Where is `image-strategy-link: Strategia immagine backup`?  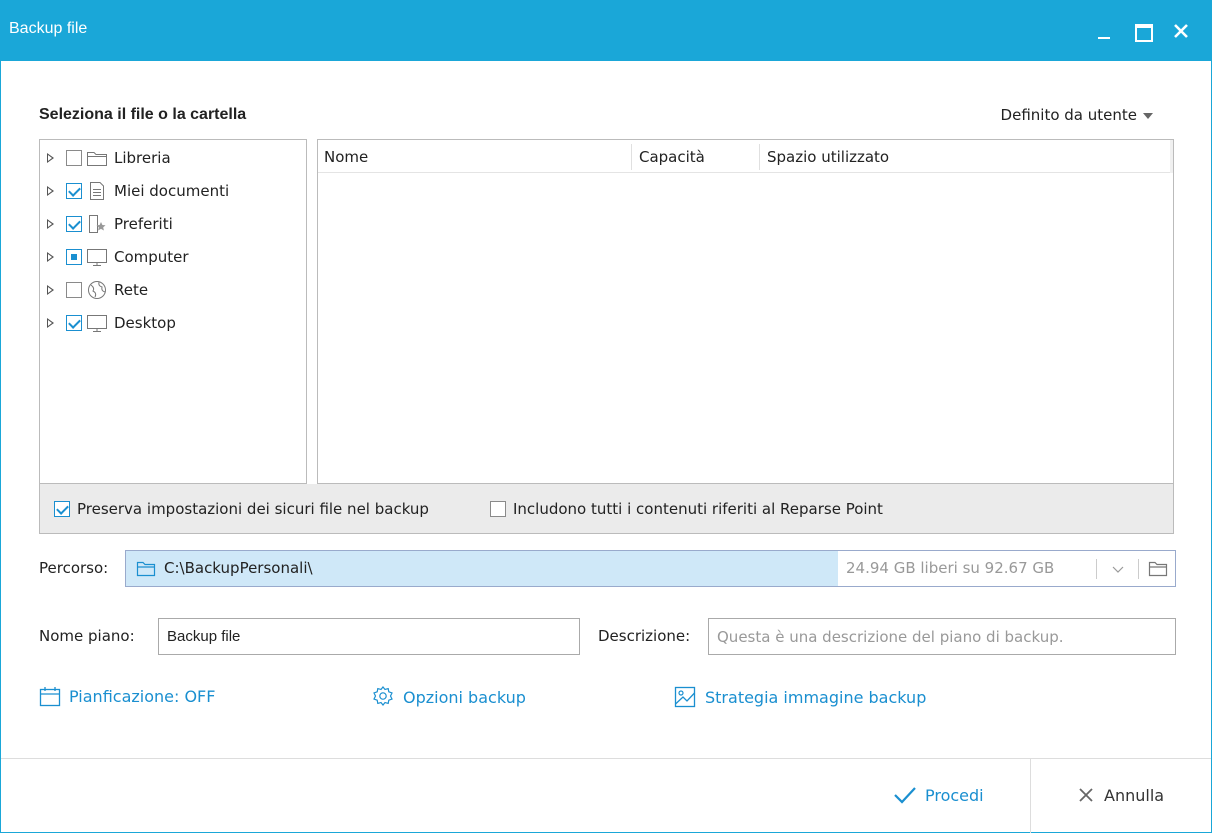 image-strategy-link: Strategia immagine backup is located at coordinates (799, 697).